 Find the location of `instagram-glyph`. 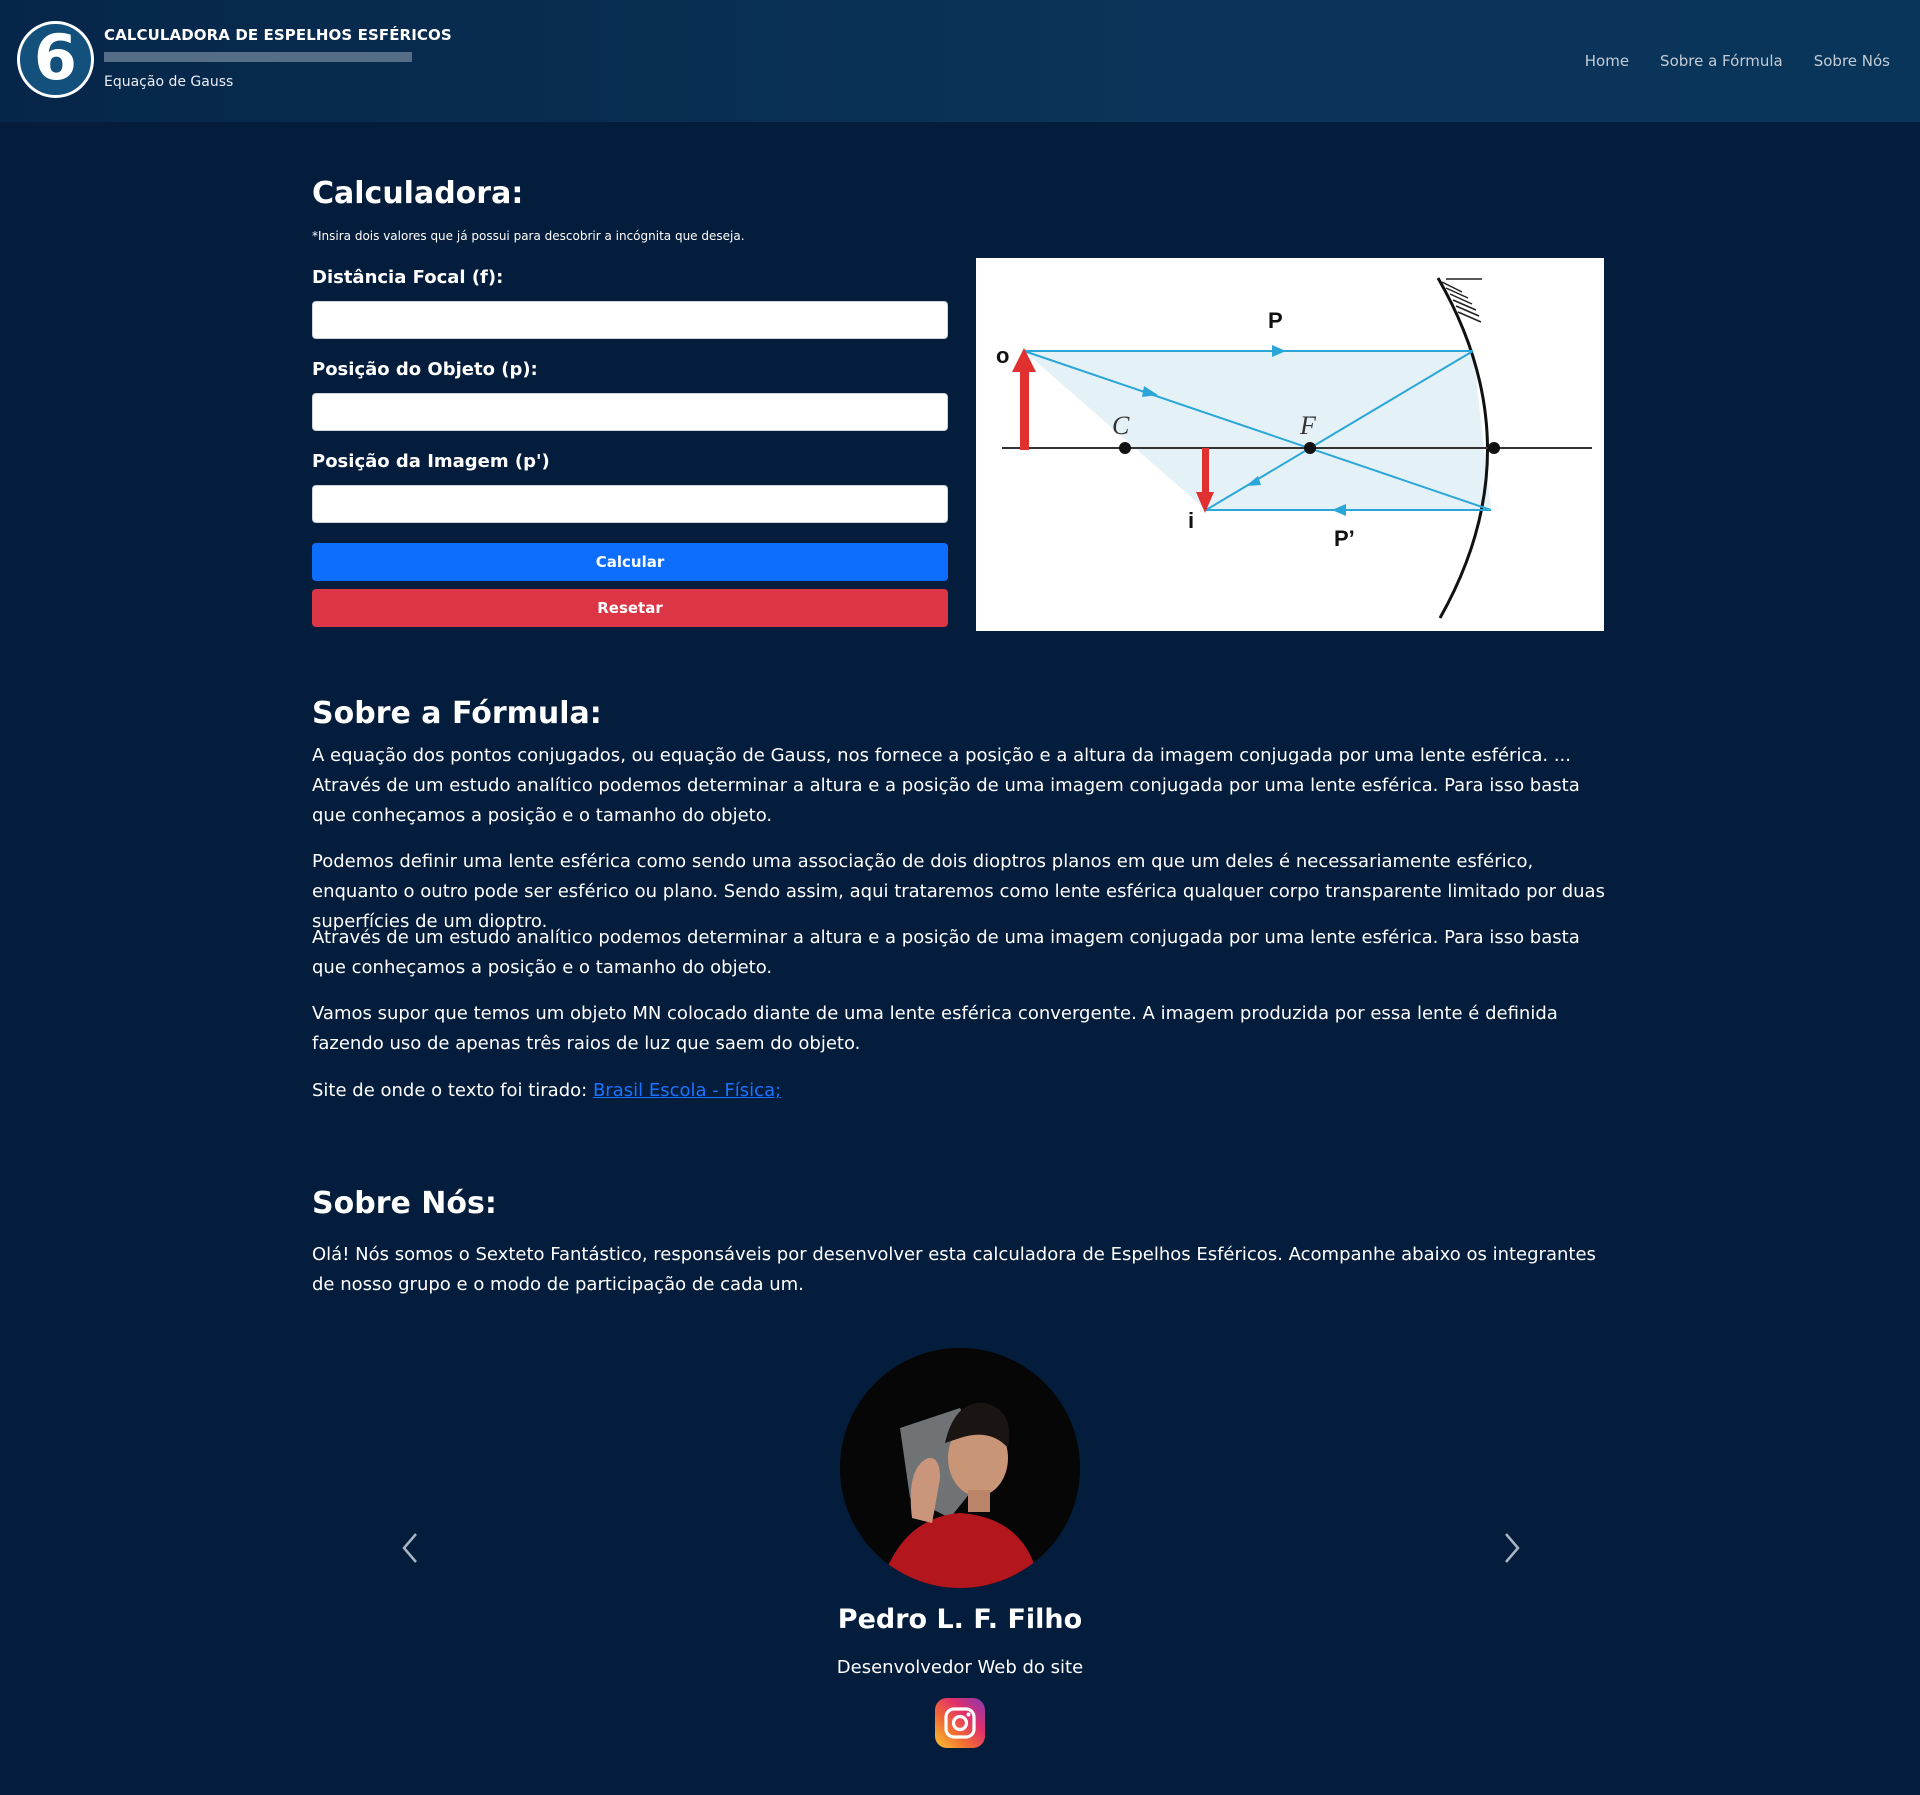

instagram-glyph is located at coordinates (960, 1723).